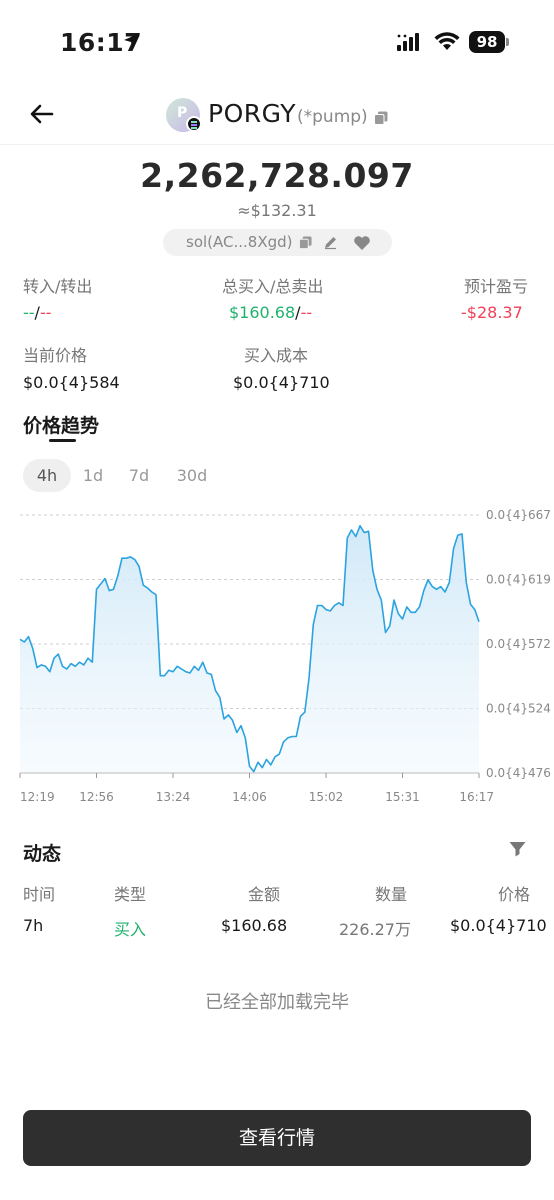  I want to click on tab-underline, so click(62, 440).